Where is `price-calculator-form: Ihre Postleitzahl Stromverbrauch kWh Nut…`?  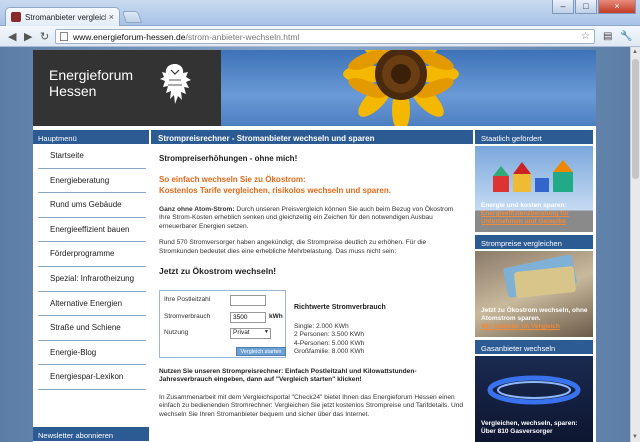 price-calculator-form: Ihre Postleitzahl Stromverbrauch kWh Nut… is located at coordinates (222, 324).